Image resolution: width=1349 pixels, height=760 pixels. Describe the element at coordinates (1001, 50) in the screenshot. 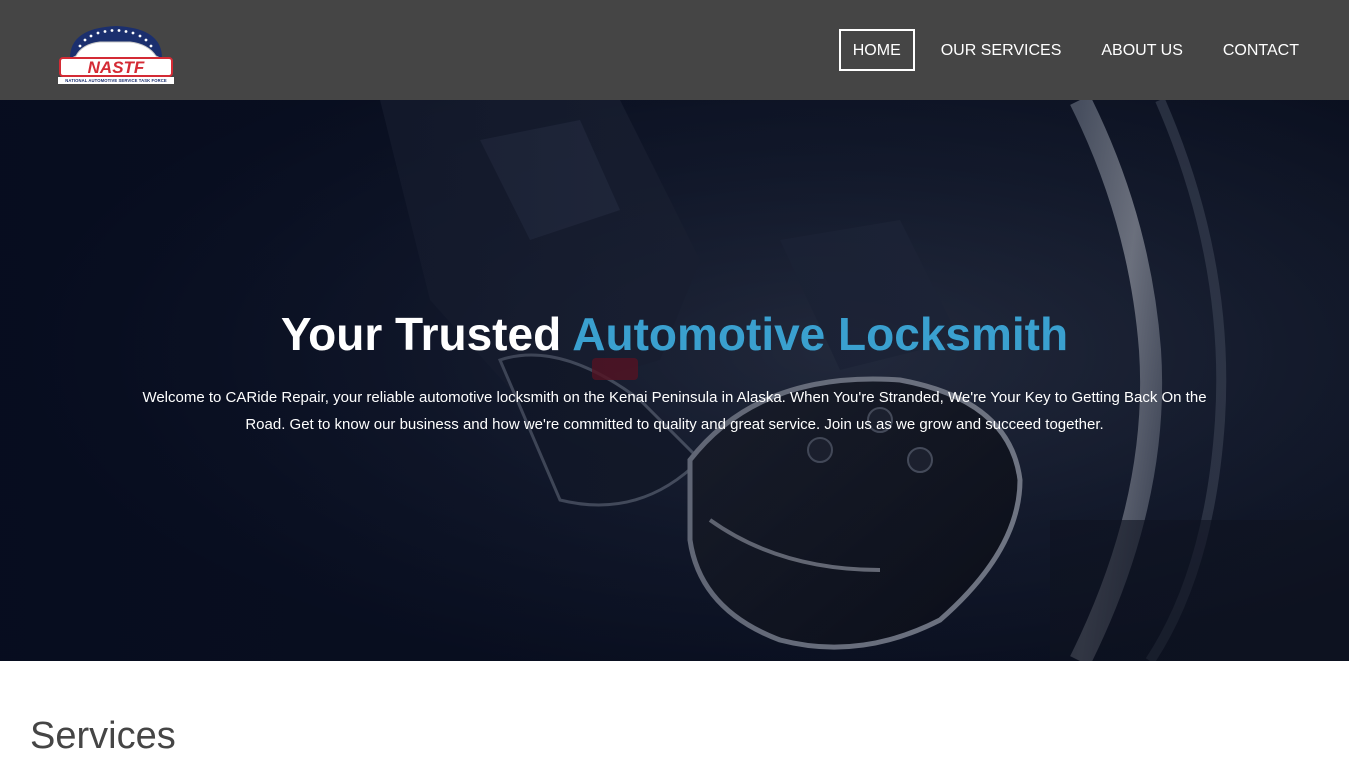

I see `nav-our-services: OUR SERVICES` at that location.